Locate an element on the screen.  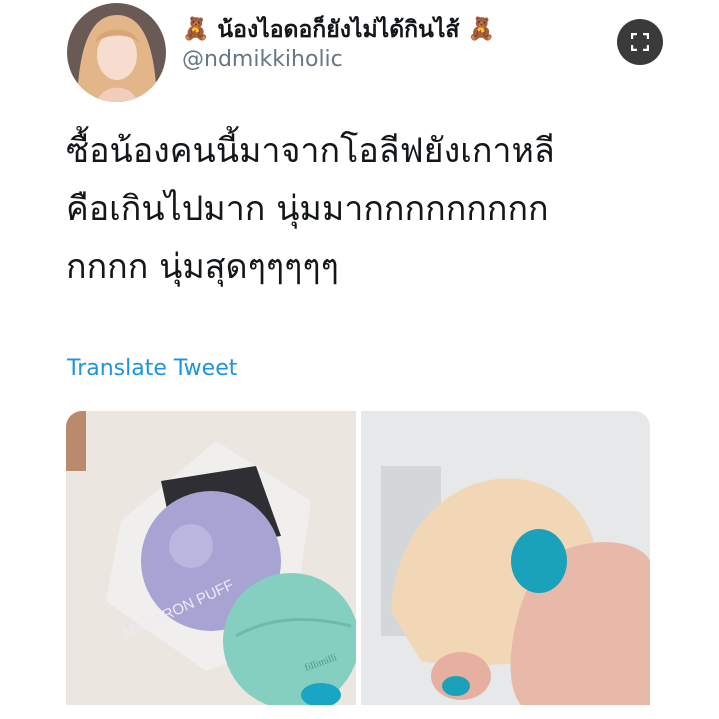
display-name: 🧸 น้องไอดอก็ยังไม่ได้กินไส้ 🧸 is located at coordinates (338, 30).